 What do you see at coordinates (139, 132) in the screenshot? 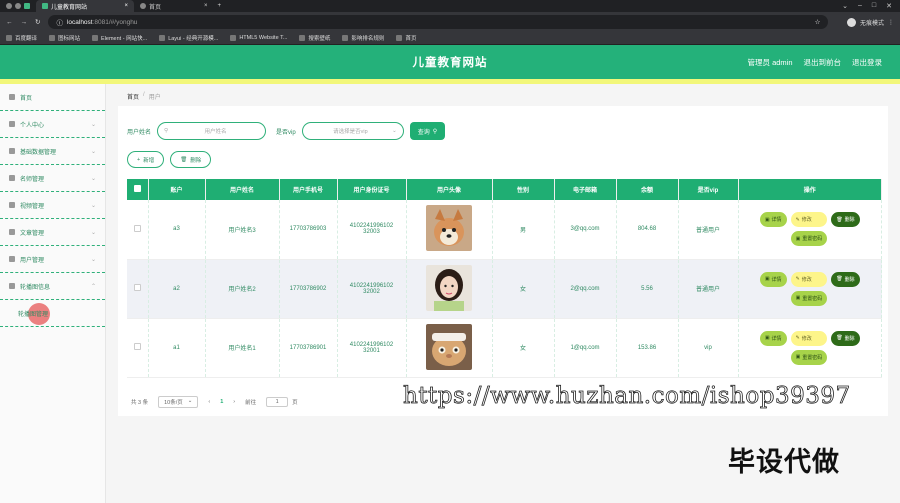
I see `name-label: 用户姓名` at bounding box center [139, 132].